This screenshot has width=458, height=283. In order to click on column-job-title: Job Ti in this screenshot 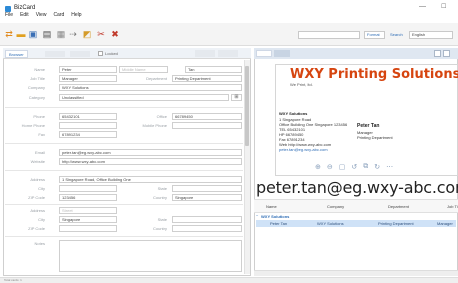, I will do `click(452, 206)`.